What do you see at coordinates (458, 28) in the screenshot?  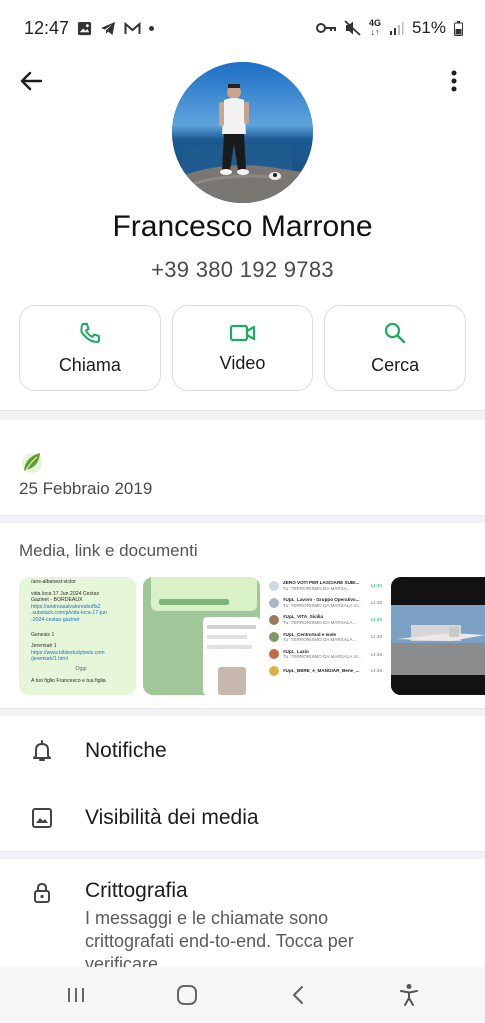 I see `battery-icon` at bounding box center [458, 28].